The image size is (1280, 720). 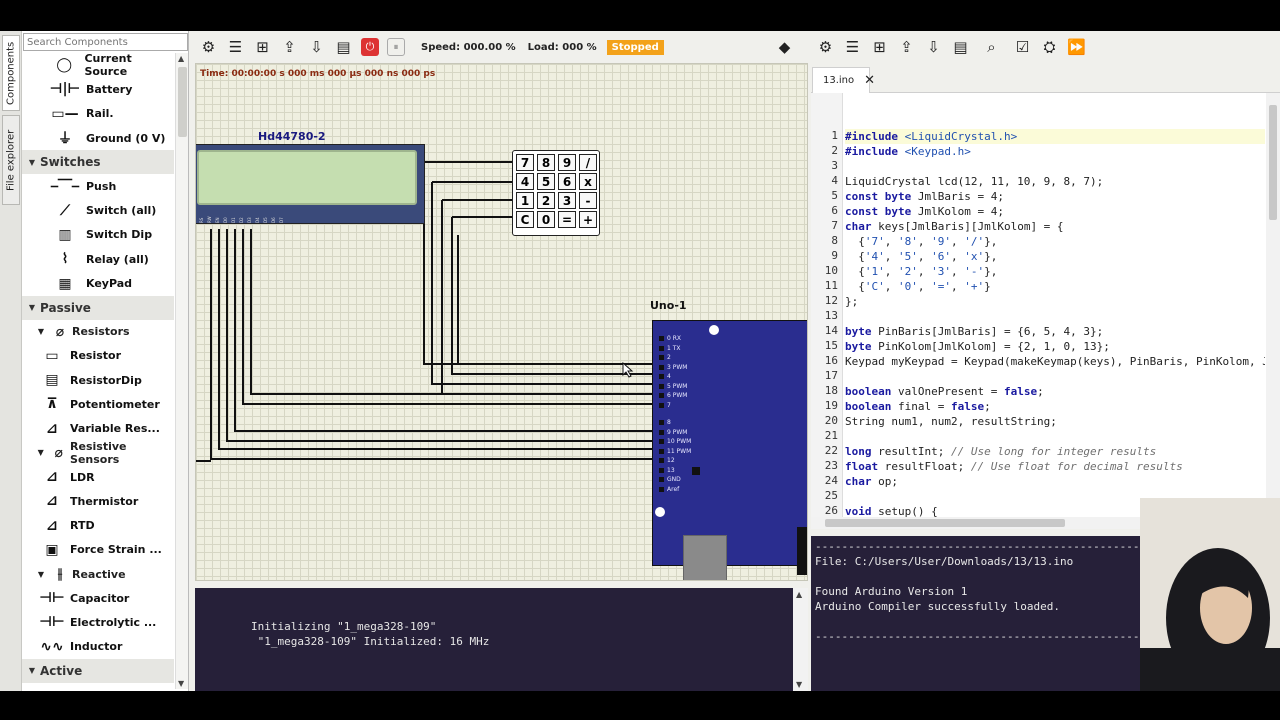 What do you see at coordinates (98, 283) in the screenshot?
I see `component-keypad: ▦ KeyPad` at bounding box center [98, 283].